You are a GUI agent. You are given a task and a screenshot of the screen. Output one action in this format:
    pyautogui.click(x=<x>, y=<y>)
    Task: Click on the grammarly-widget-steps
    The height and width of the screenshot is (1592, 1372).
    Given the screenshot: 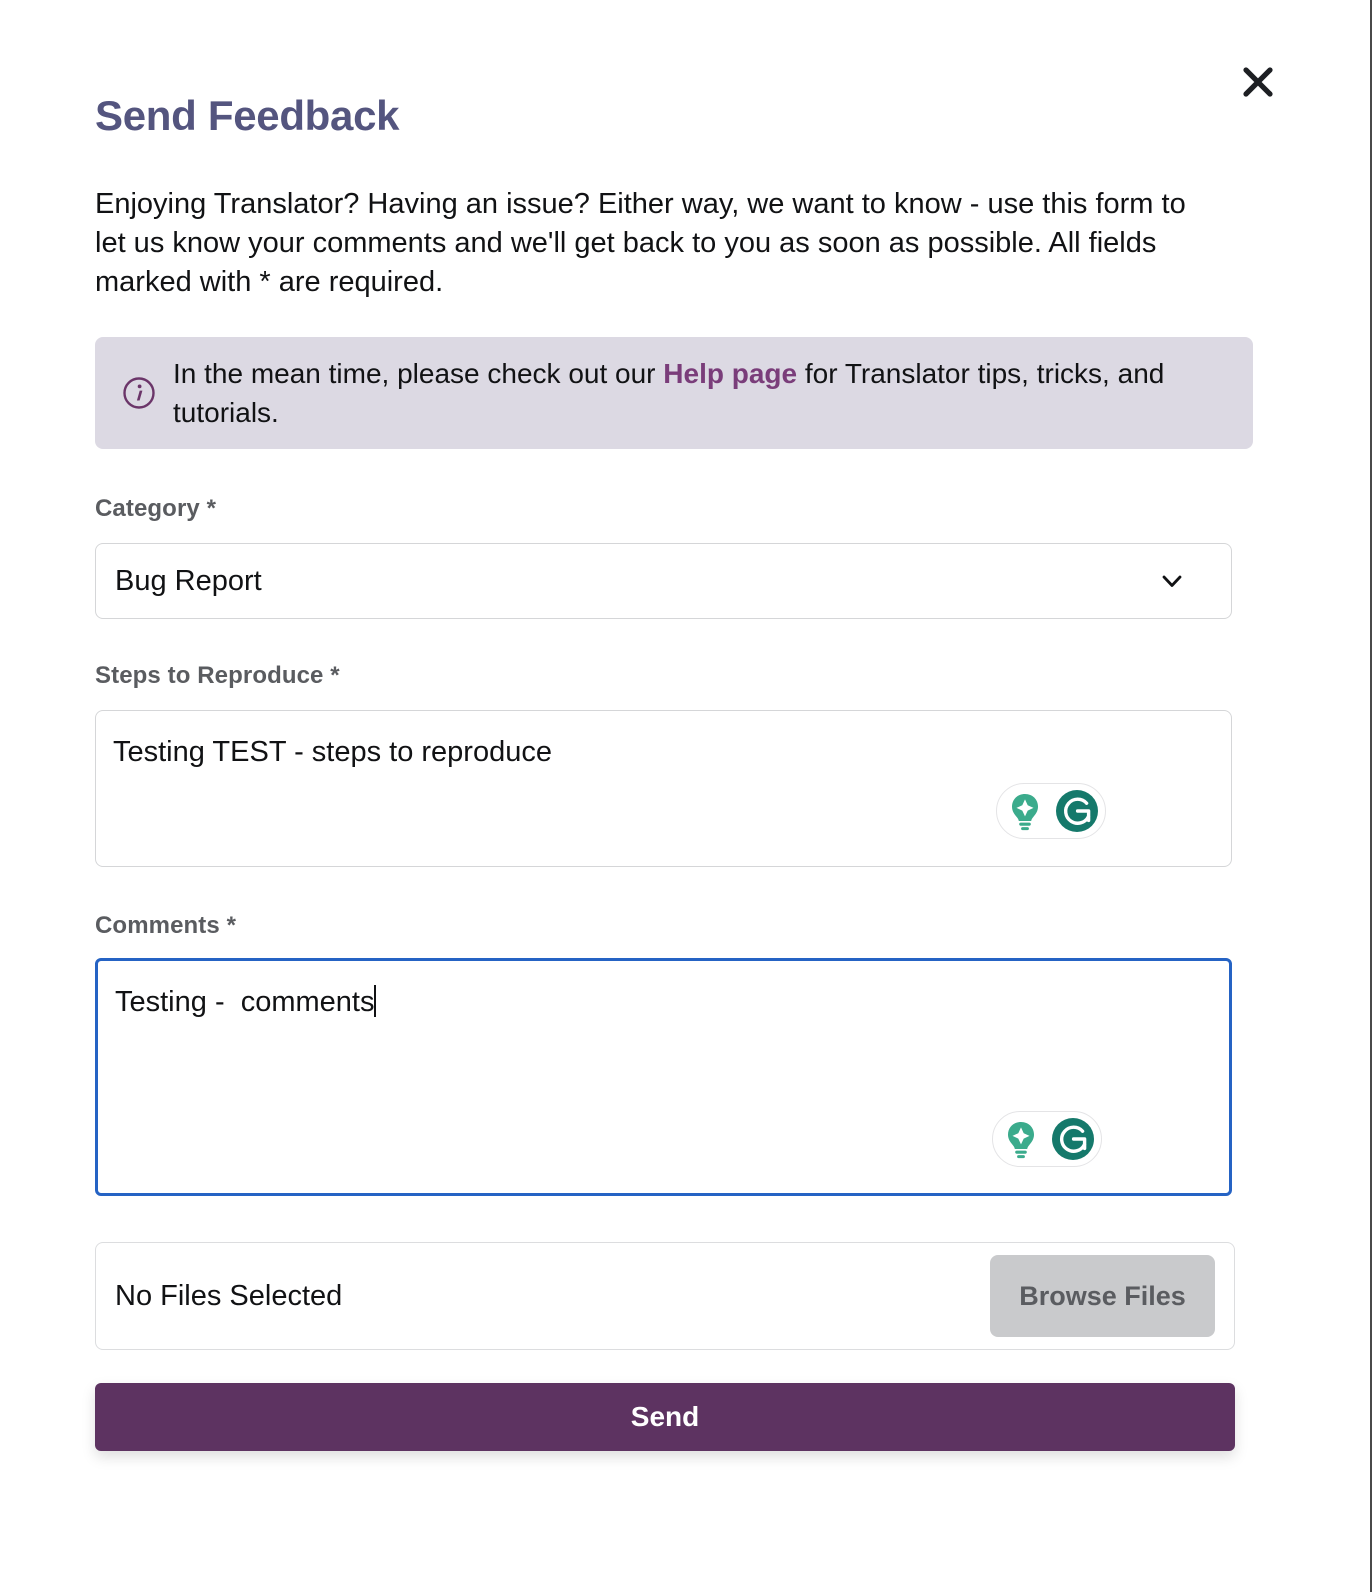 What is the action you would take?
    pyautogui.click(x=1051, y=811)
    